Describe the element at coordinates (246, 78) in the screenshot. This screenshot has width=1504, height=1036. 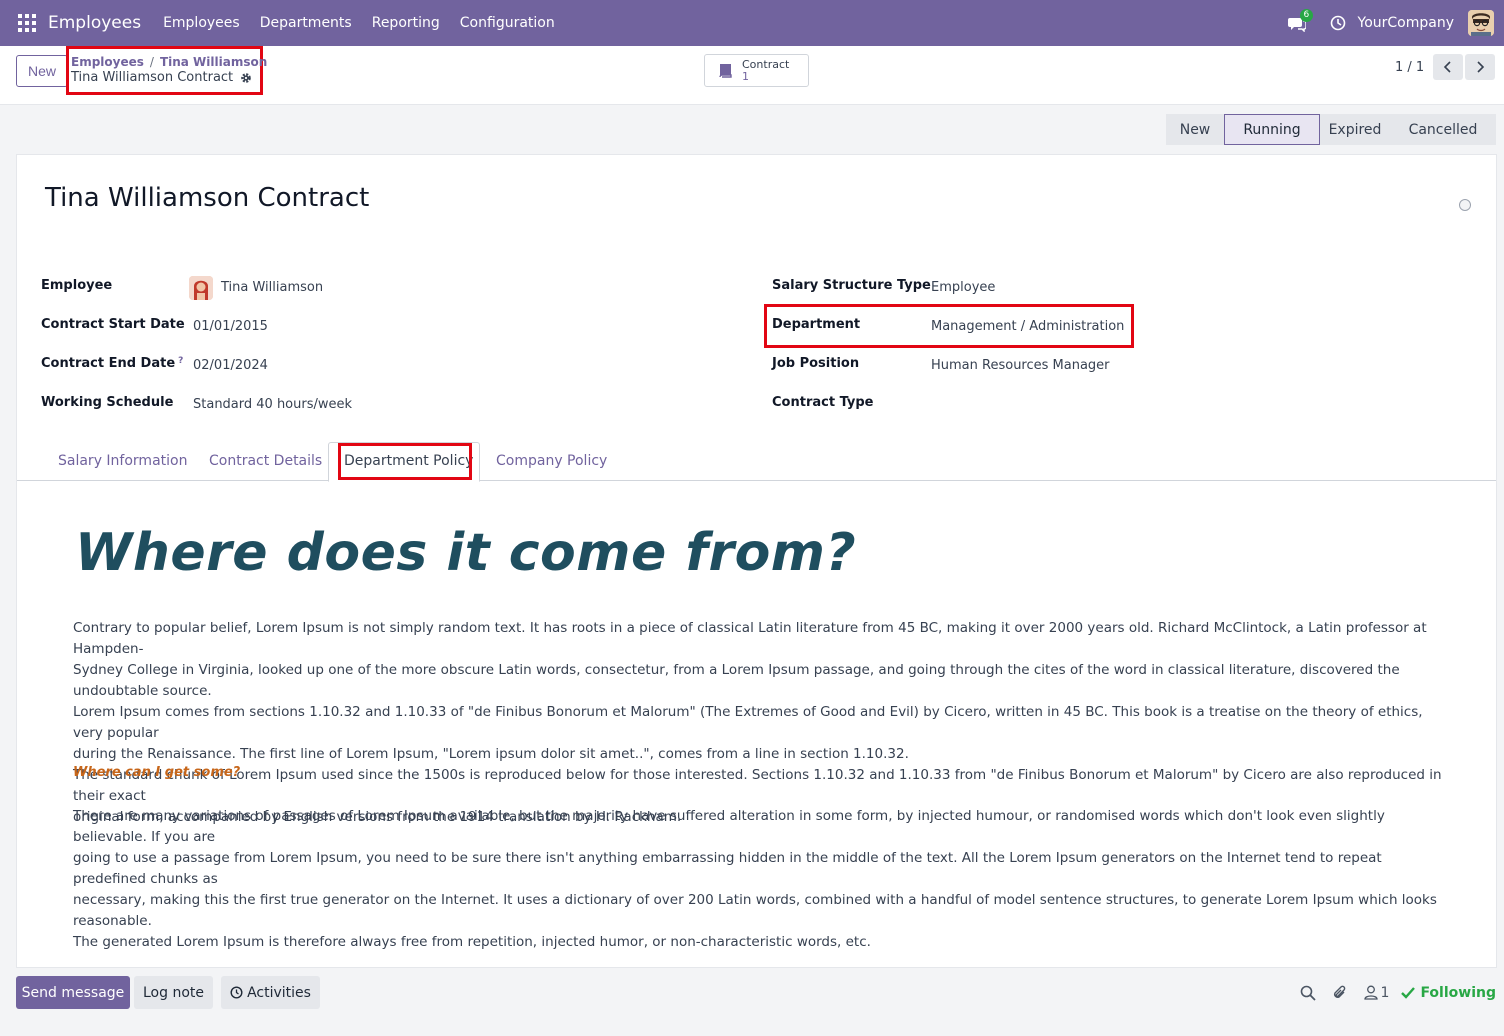
I see `gear-icon` at that location.